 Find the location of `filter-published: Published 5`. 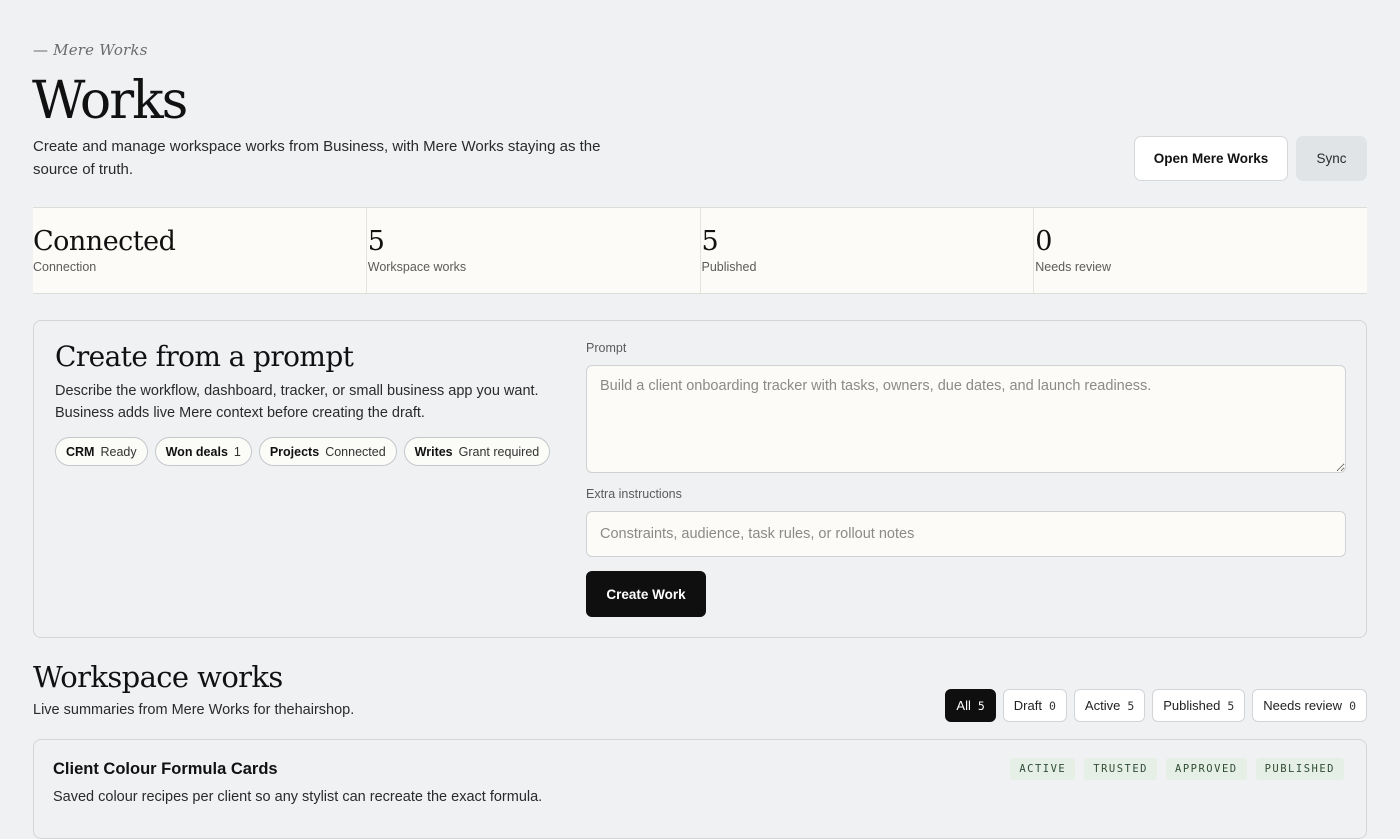

filter-published: Published 5 is located at coordinates (1199, 705).